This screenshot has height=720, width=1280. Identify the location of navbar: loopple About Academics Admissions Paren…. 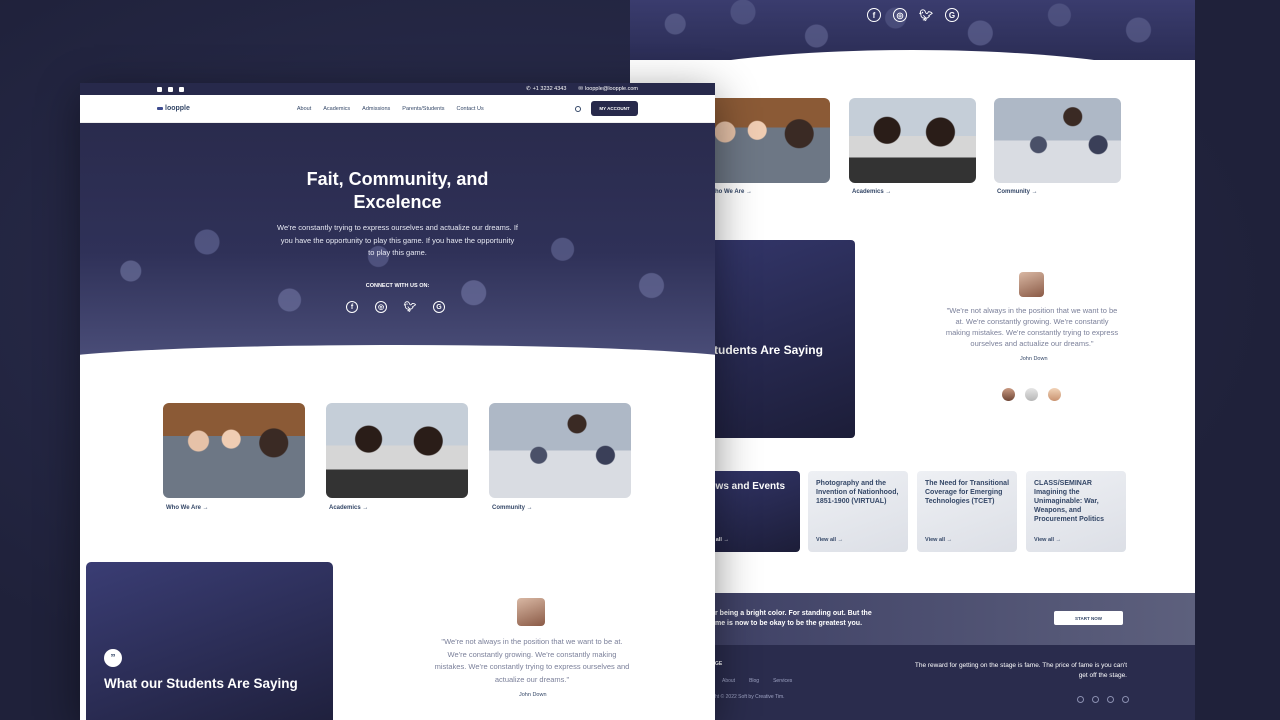
(397, 109).